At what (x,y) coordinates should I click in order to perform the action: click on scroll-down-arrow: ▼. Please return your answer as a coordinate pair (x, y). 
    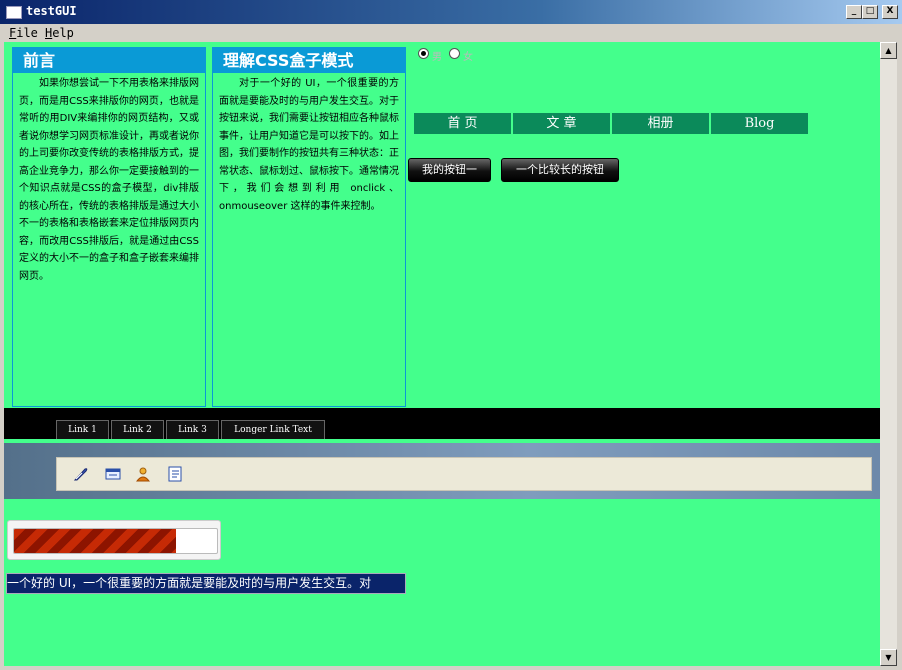
    Looking at the image, I should click on (888, 657).